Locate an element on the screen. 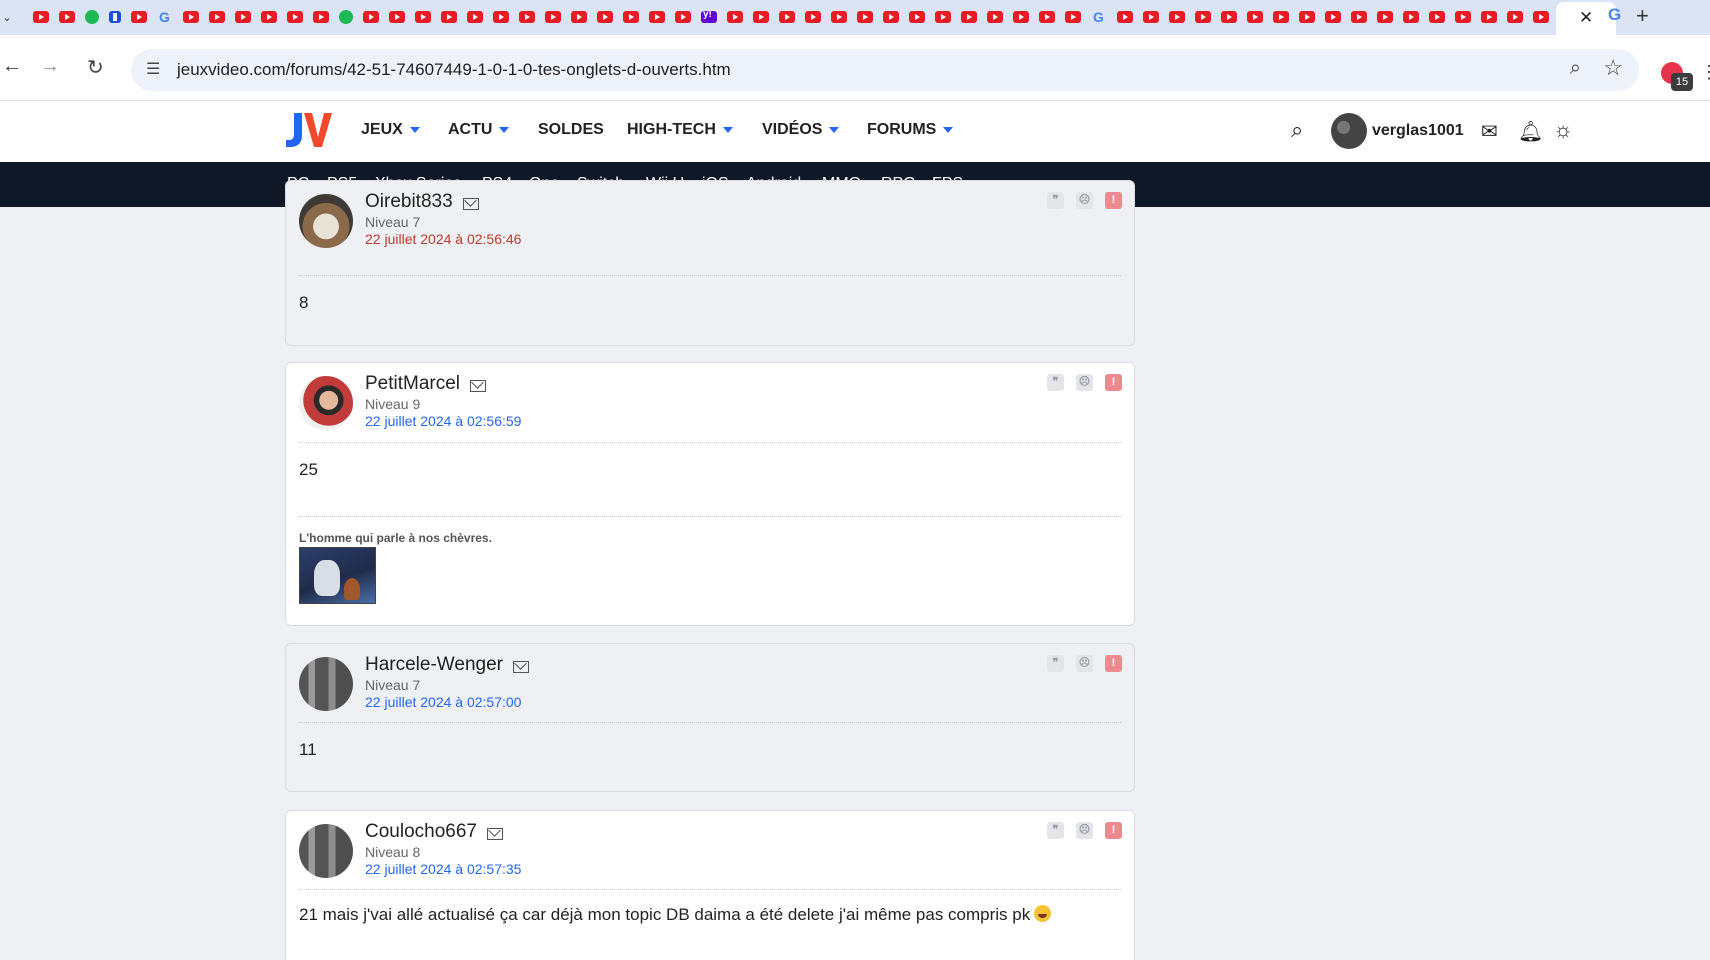 This screenshot has width=1710, height=960. site-info-icon: ☰ is located at coordinates (153, 69).